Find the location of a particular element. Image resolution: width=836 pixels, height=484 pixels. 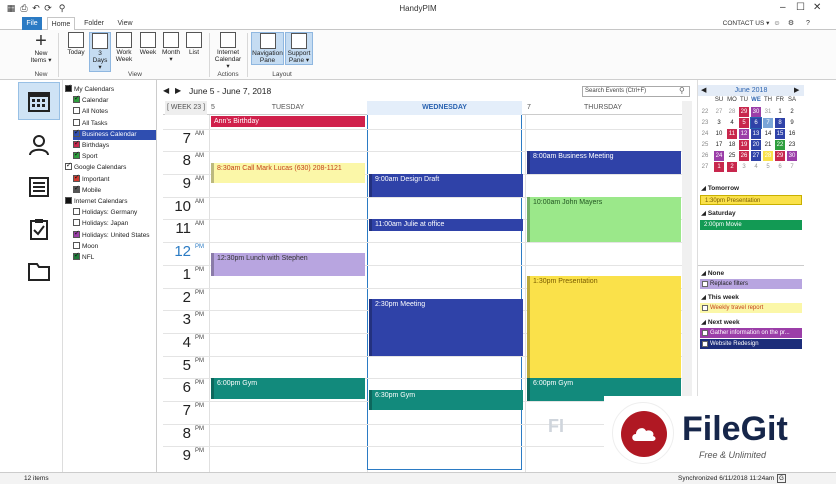

mini-day: 18 is located at coordinates (732, 145).